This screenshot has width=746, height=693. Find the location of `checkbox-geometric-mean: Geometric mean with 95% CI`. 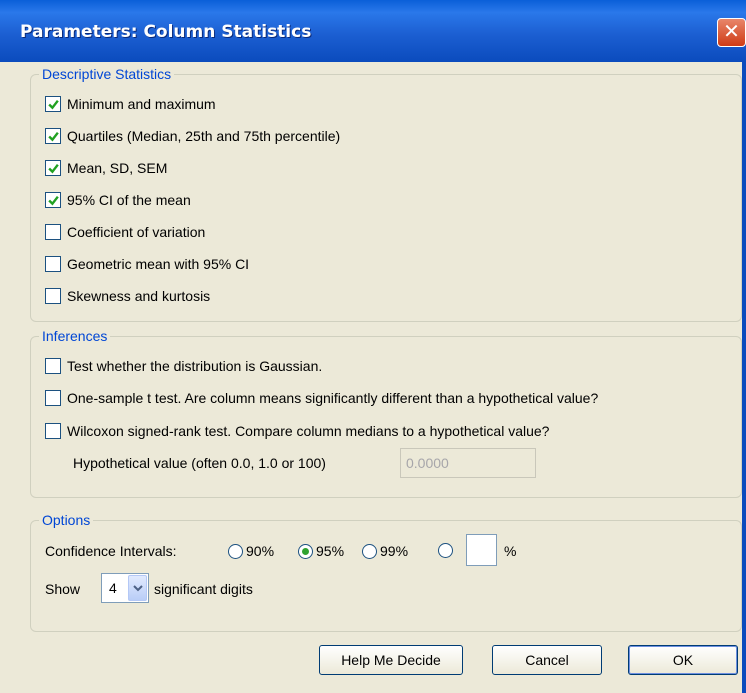

checkbox-geometric-mean: Geometric mean with 95% CI is located at coordinates (147, 264).